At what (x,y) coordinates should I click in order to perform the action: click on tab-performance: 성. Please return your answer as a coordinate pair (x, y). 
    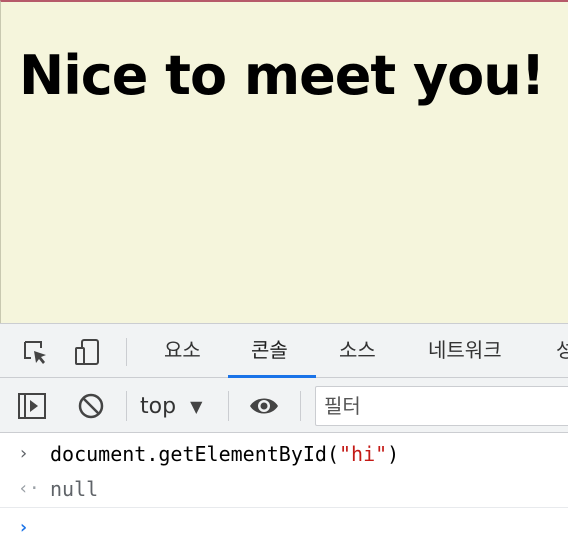
    Looking at the image, I should click on (562, 351).